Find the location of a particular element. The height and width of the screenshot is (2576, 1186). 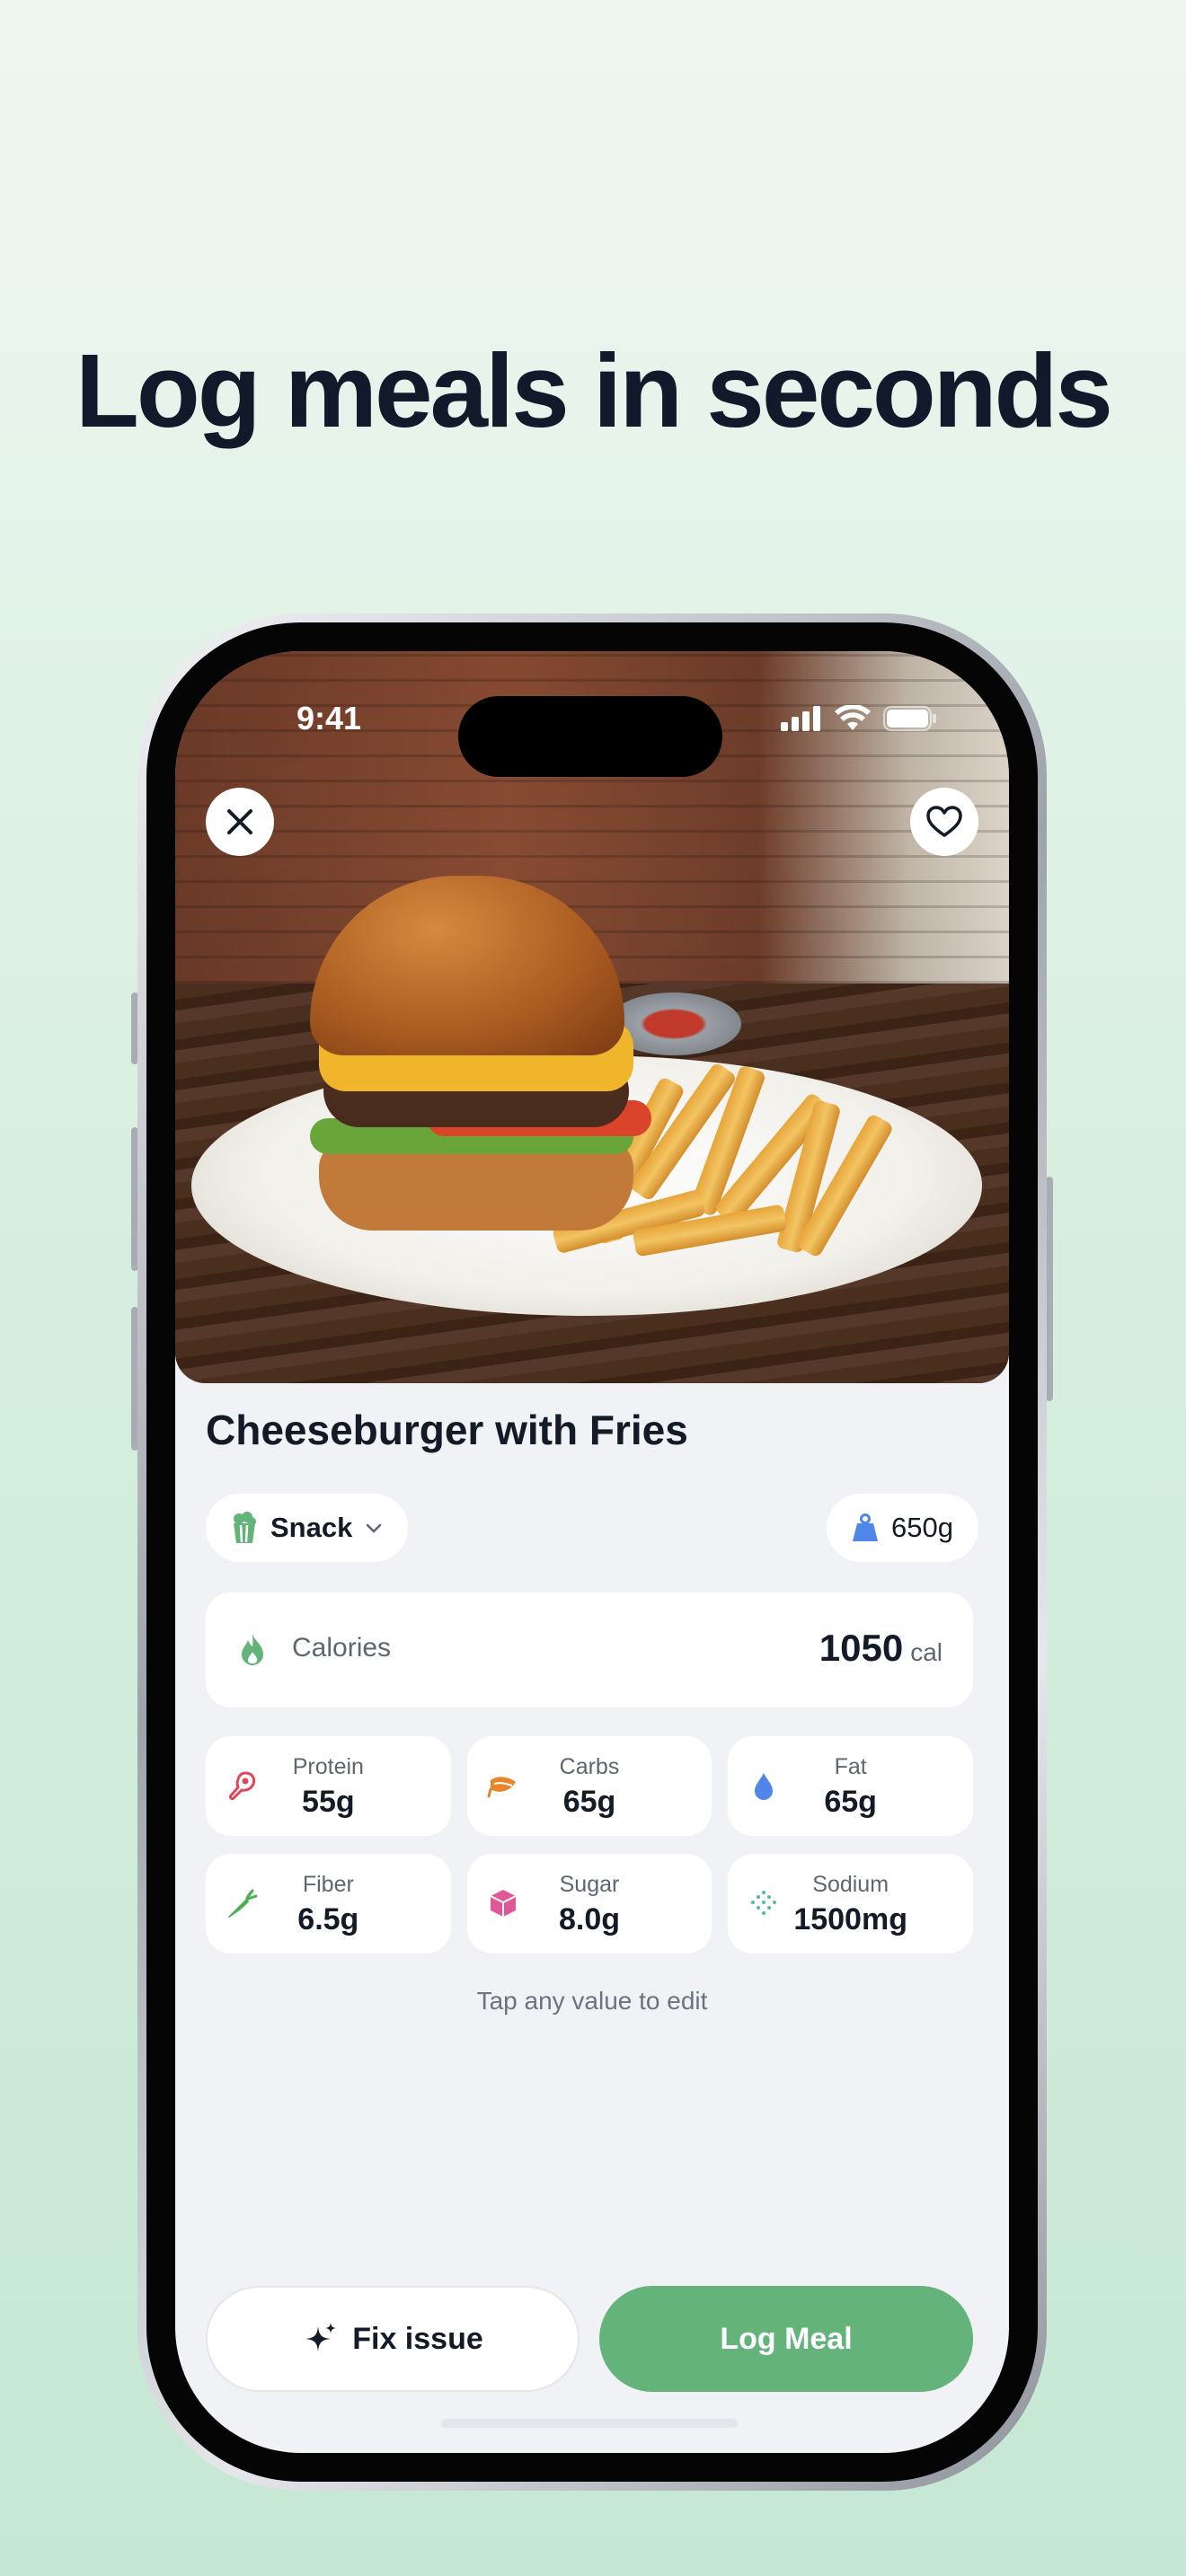

nutrient-card-protein: Protein 55g is located at coordinates (328, 1786).